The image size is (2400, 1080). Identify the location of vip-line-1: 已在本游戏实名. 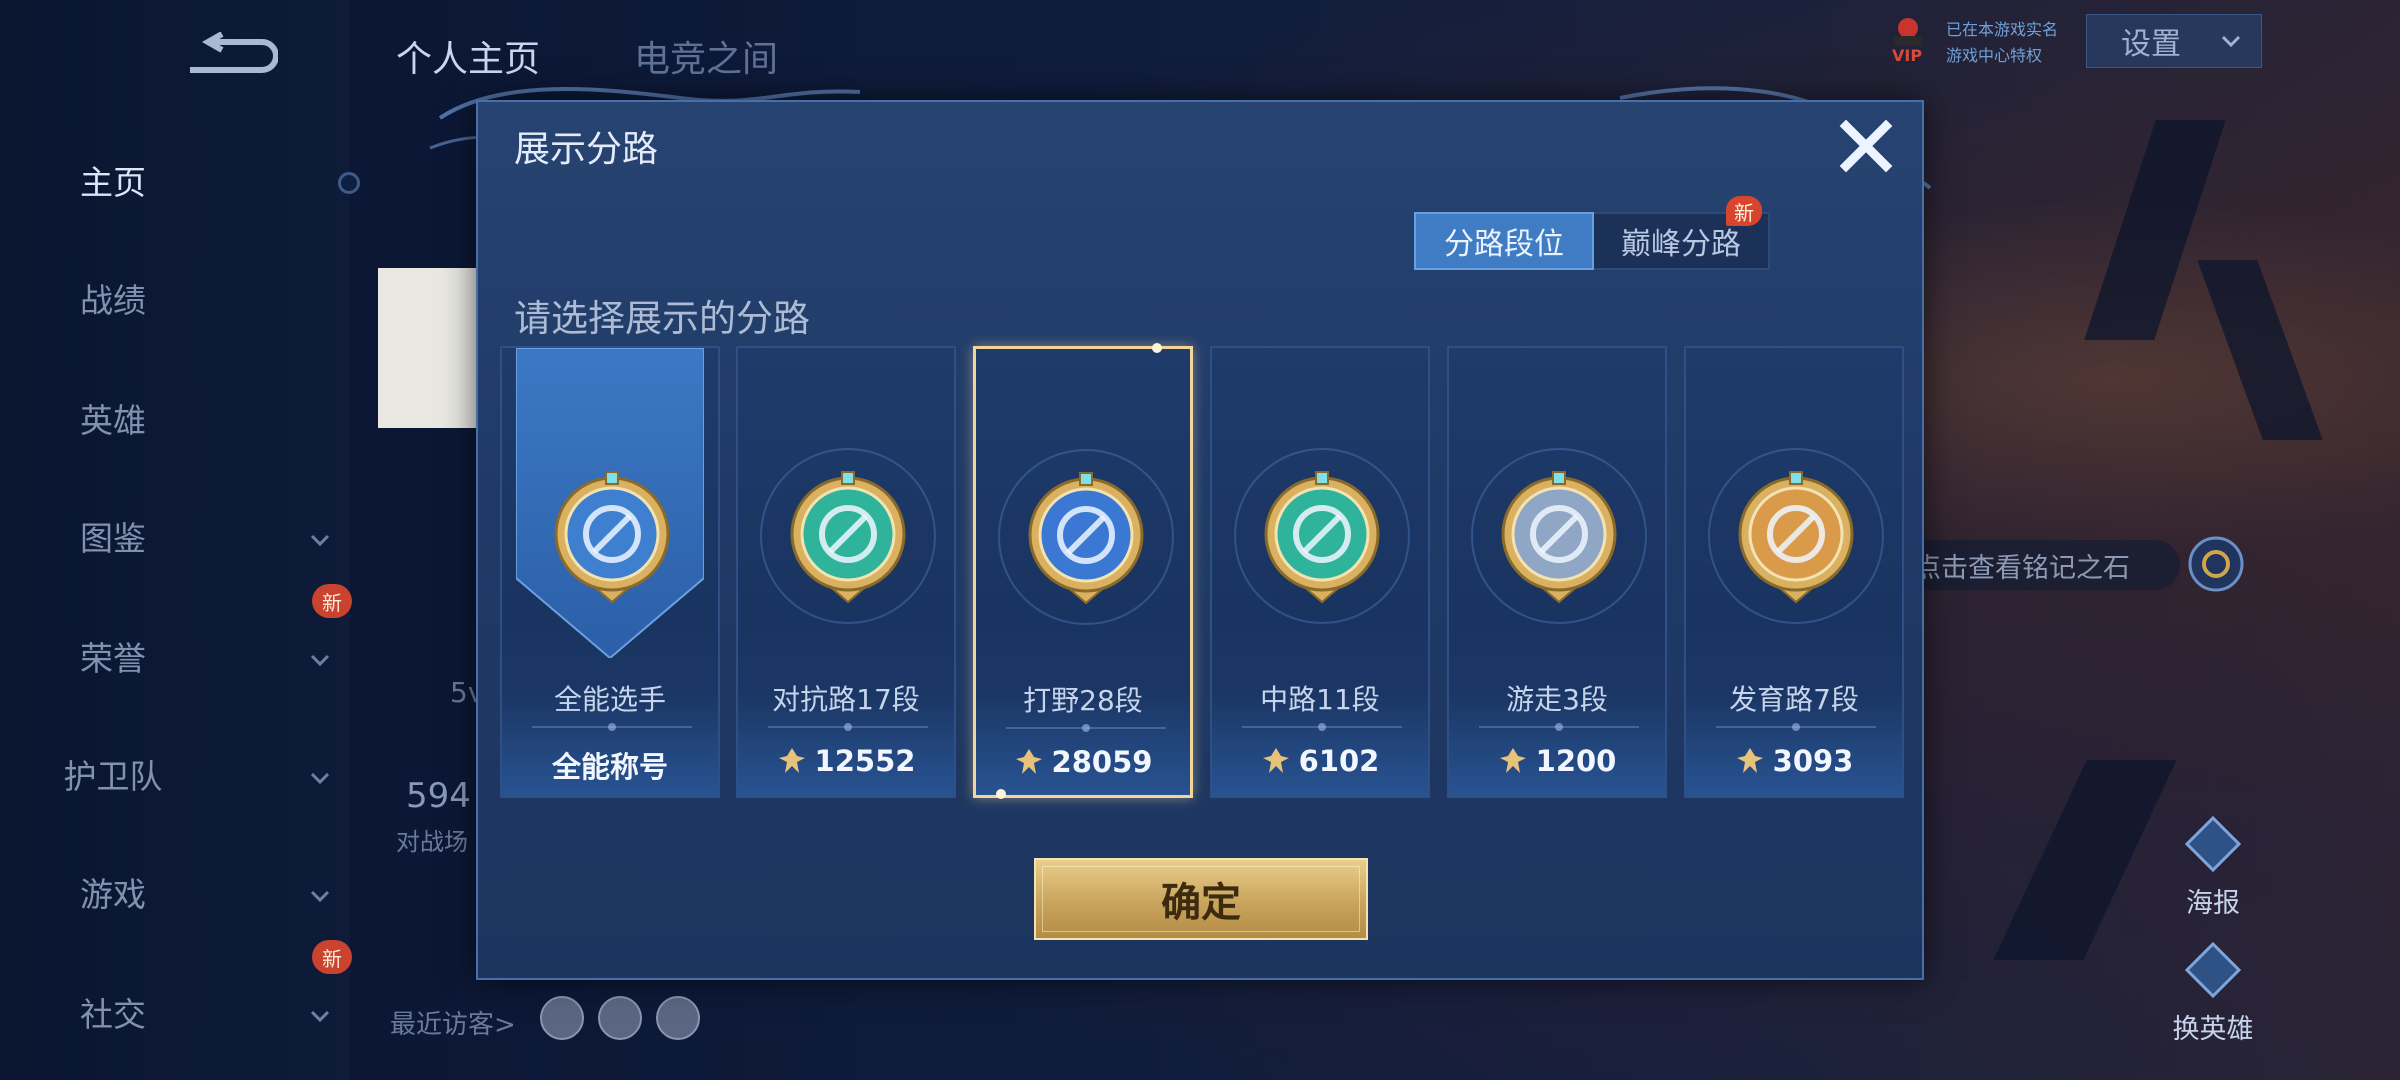
(2002, 29).